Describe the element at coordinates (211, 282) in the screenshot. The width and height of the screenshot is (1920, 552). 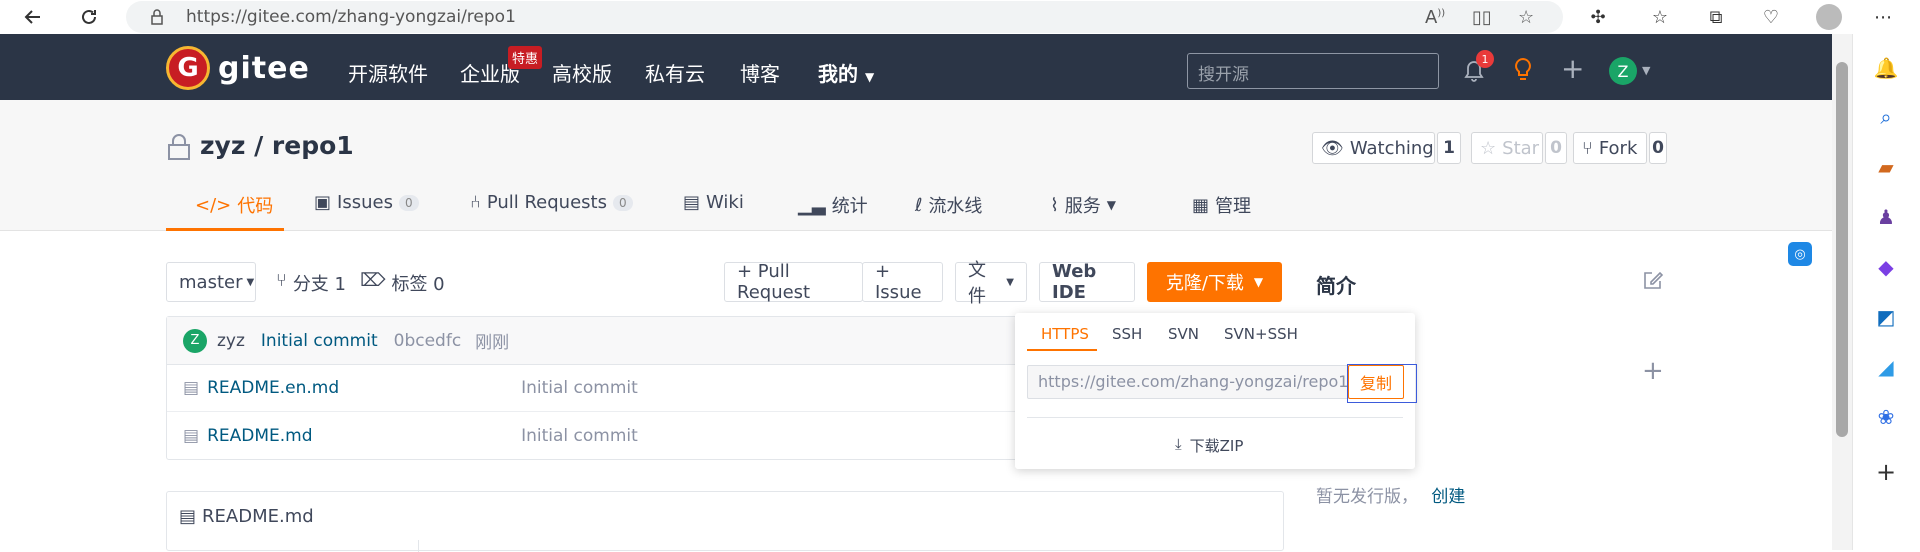
I see `branch-selector: master ▼` at that location.